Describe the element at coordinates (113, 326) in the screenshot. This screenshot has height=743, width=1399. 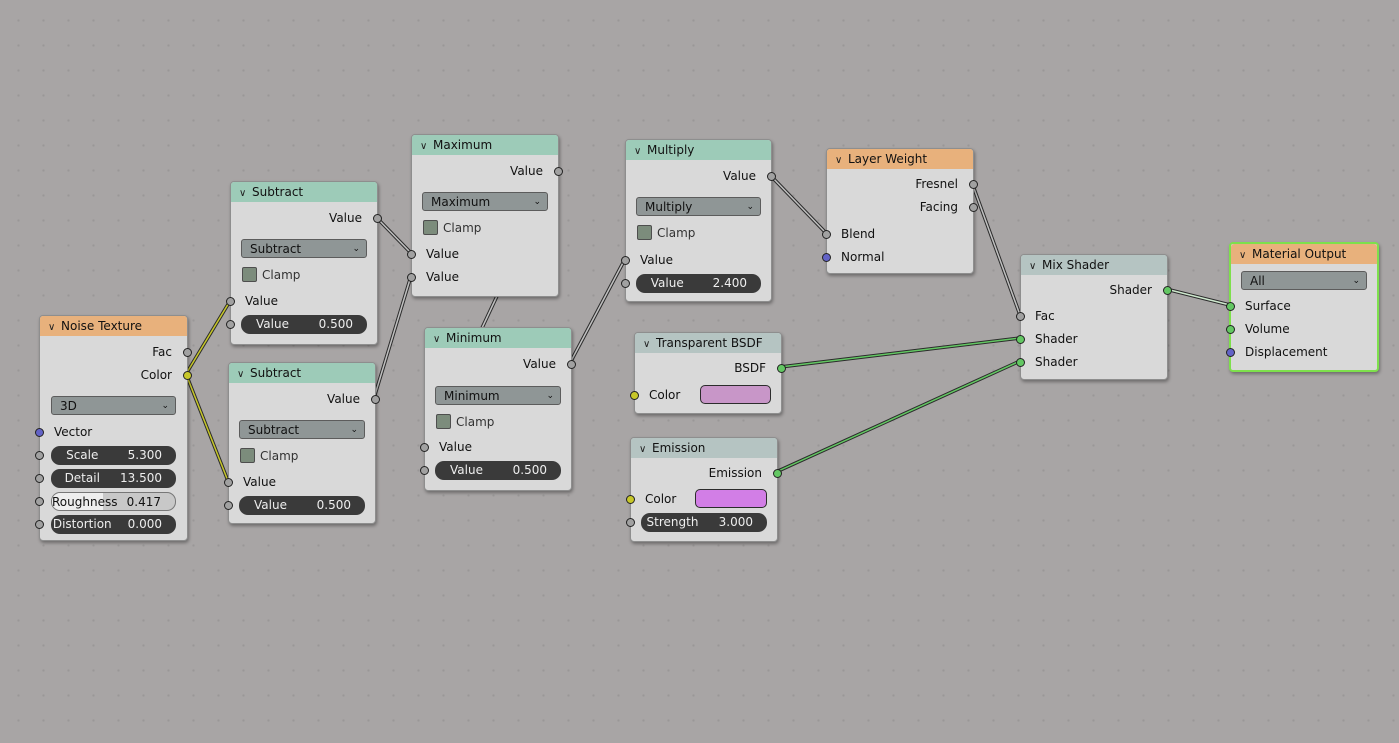
I see `node-header: ∨ Noise Texture` at that location.